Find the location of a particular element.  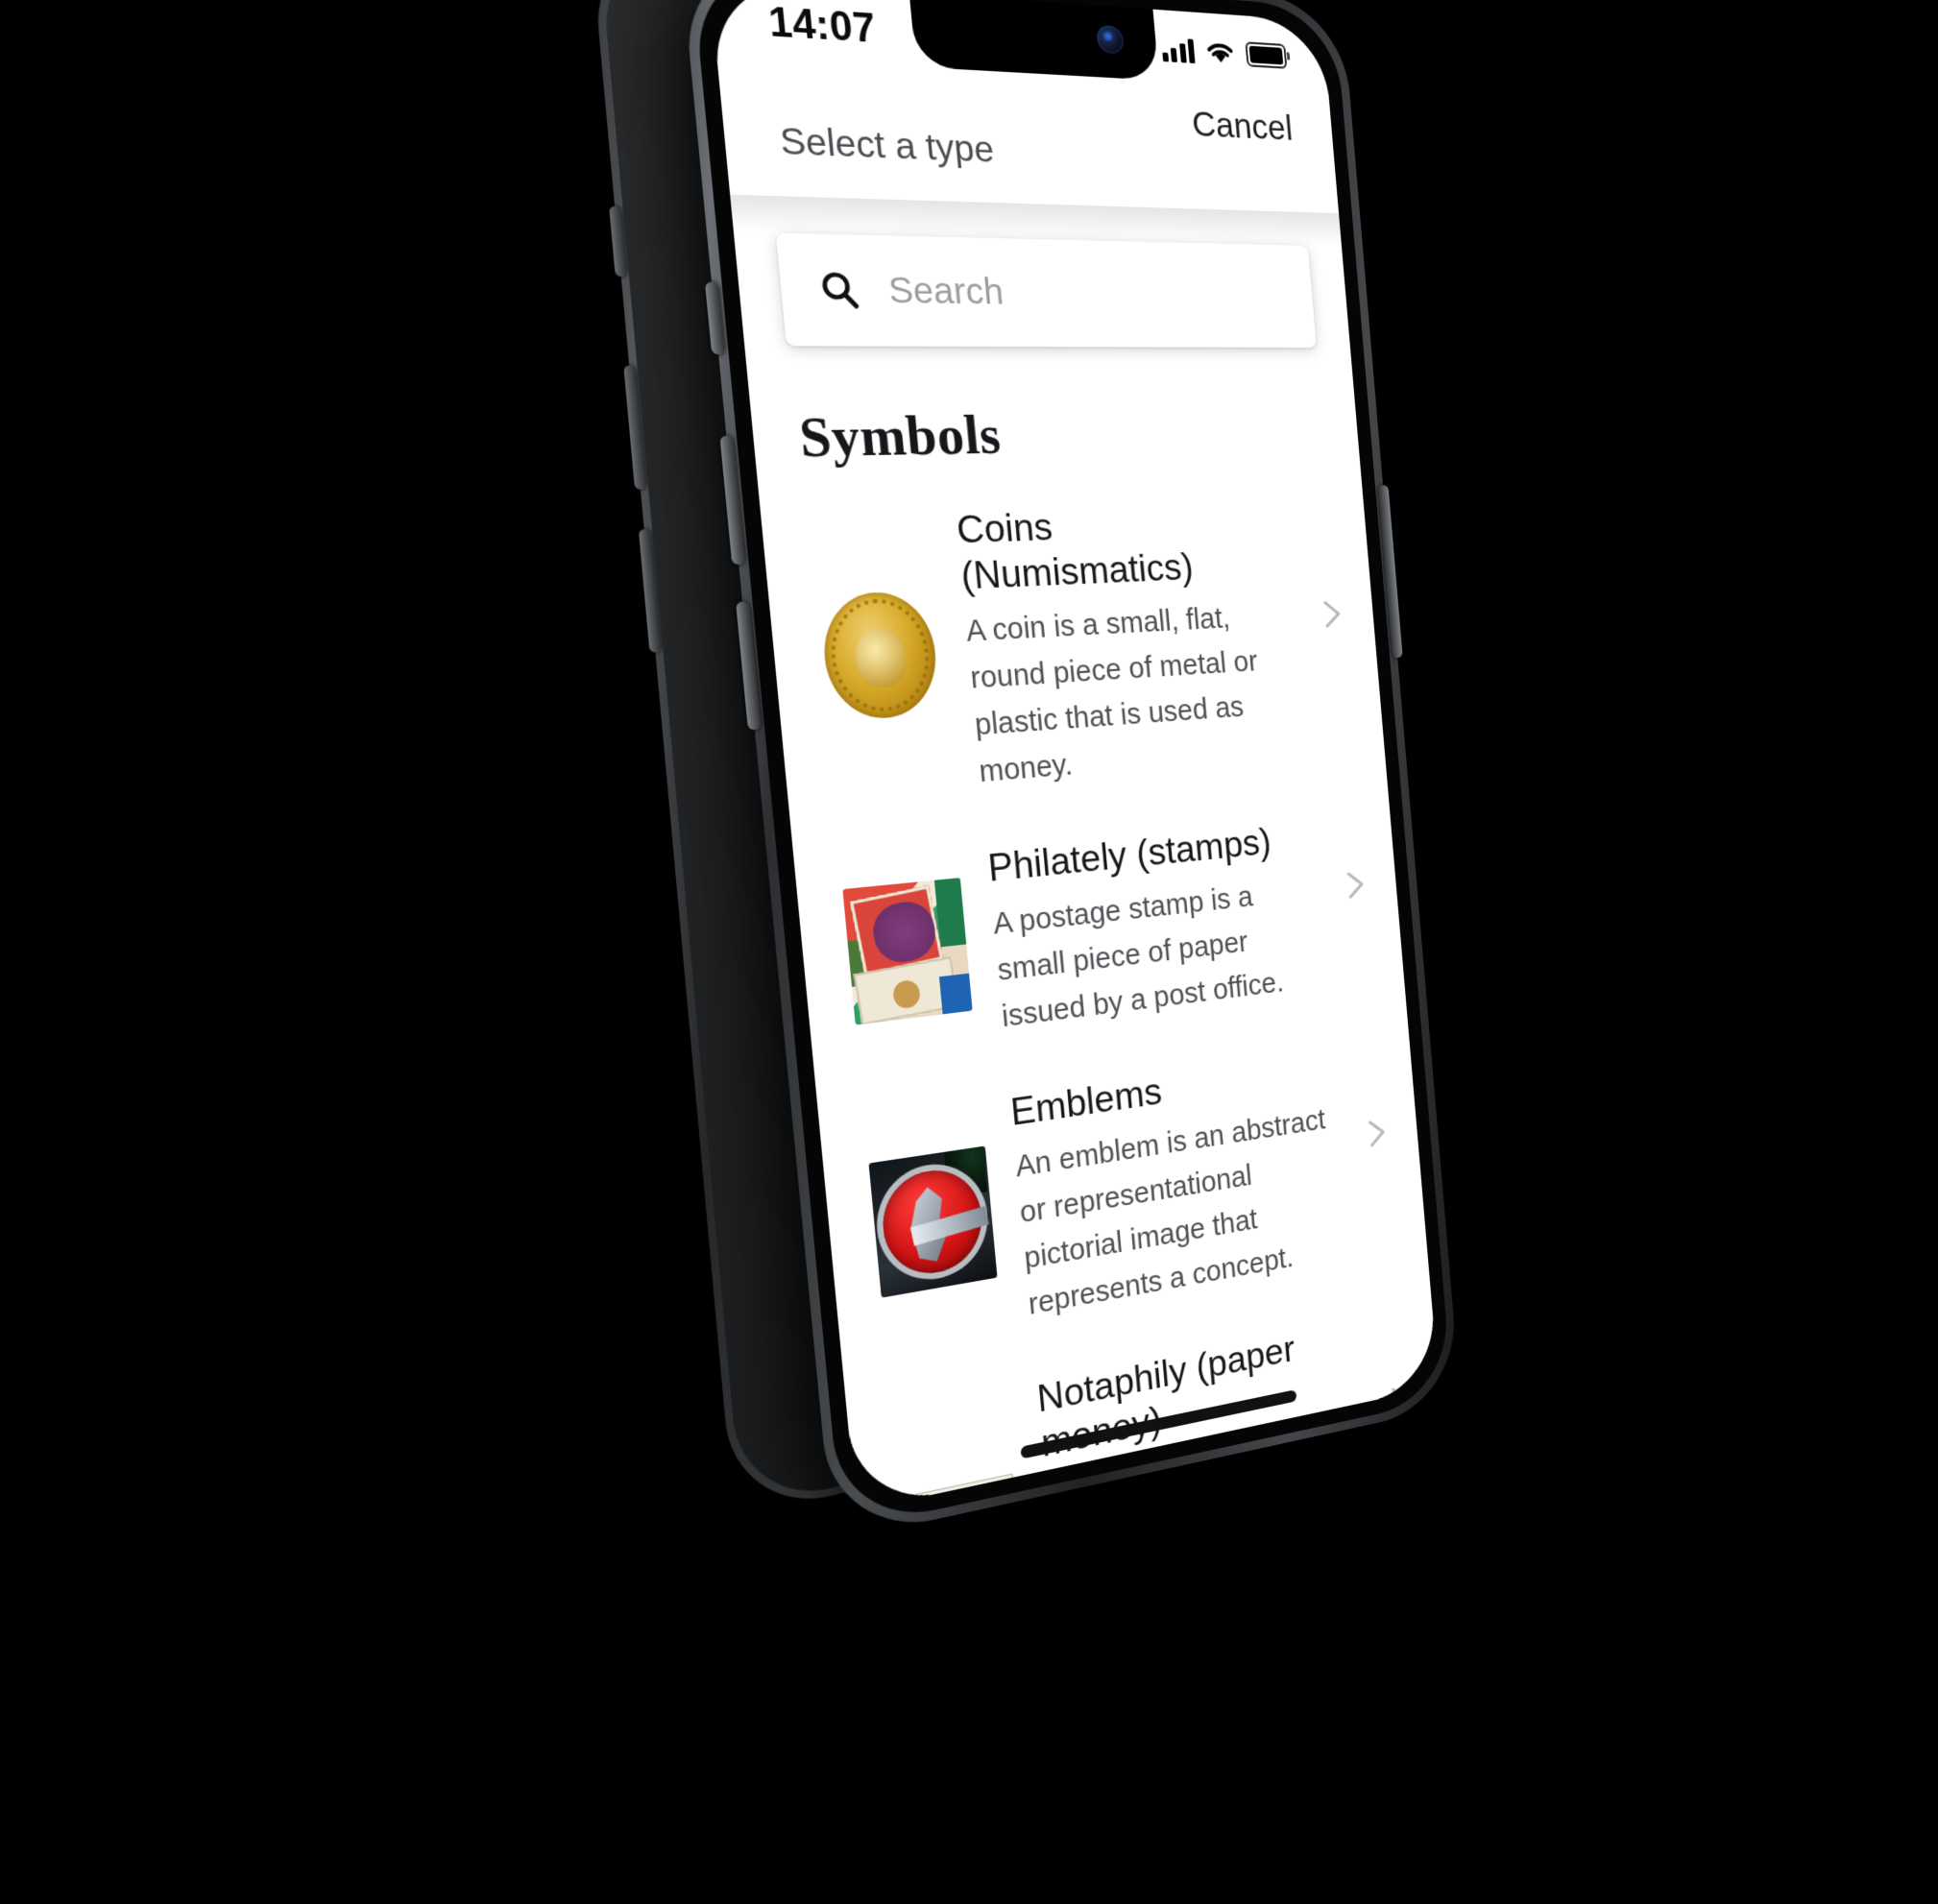

status-bar-clock: 14:07 is located at coordinates (822, 27).